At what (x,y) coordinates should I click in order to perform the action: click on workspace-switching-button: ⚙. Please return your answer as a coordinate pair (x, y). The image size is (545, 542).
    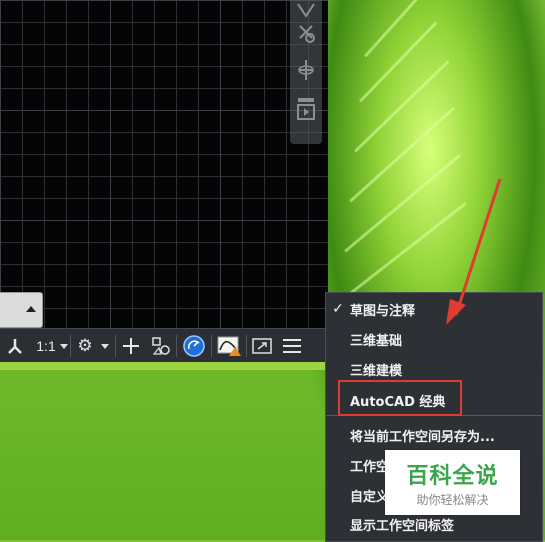
    Looking at the image, I should click on (93, 346).